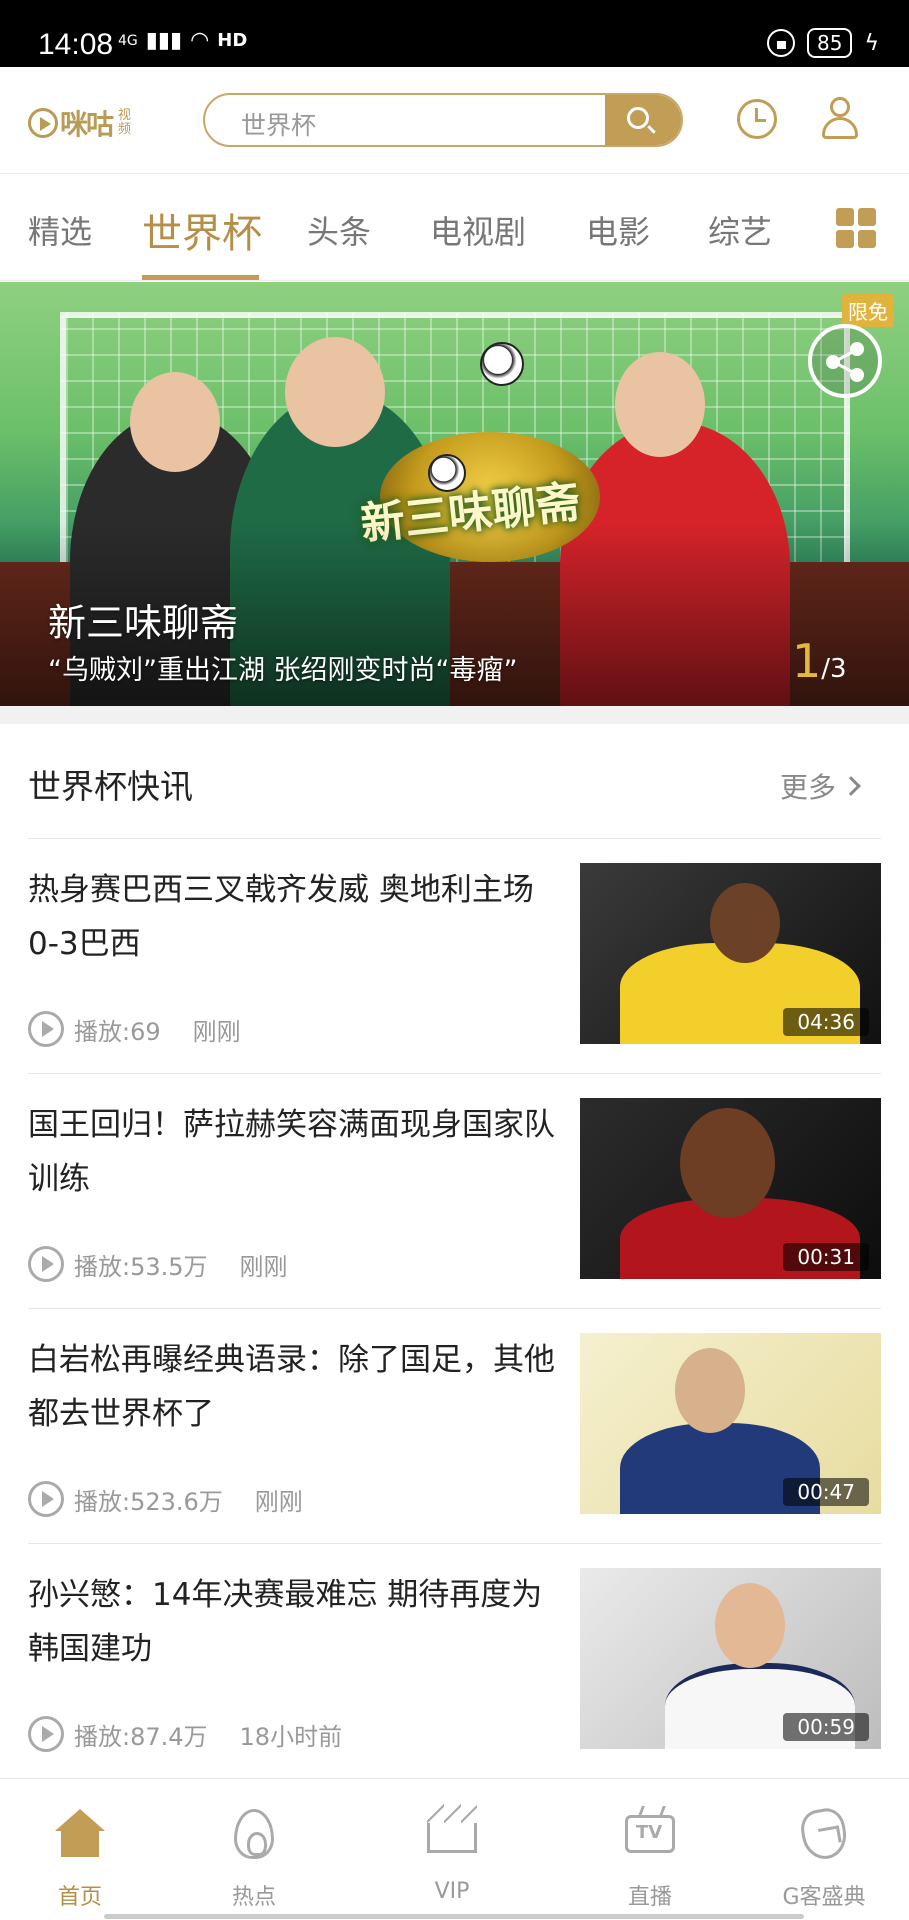 This screenshot has width=909, height=1920. I want to click on tab-jingxuan: 精选, so click(60, 230).